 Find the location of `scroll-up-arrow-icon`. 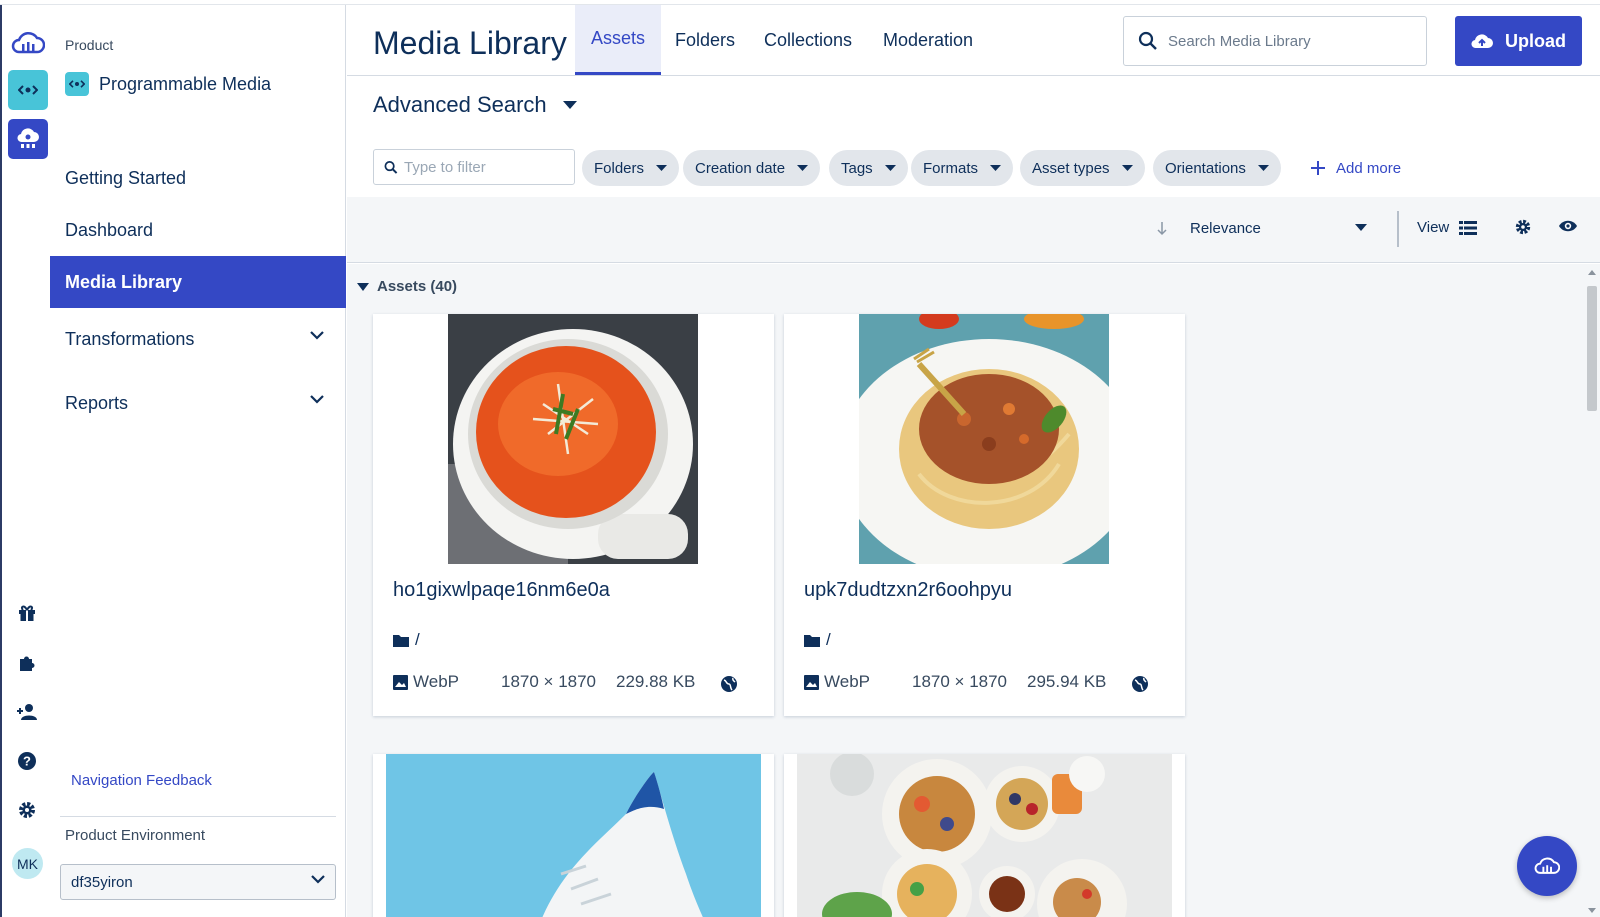

scroll-up-arrow-icon is located at coordinates (1592, 272).